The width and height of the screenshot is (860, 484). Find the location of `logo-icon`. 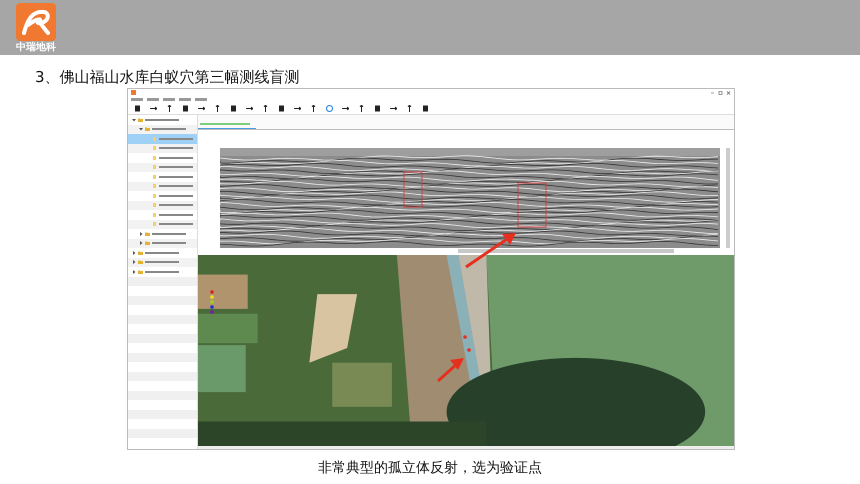

logo-icon is located at coordinates (36, 21).